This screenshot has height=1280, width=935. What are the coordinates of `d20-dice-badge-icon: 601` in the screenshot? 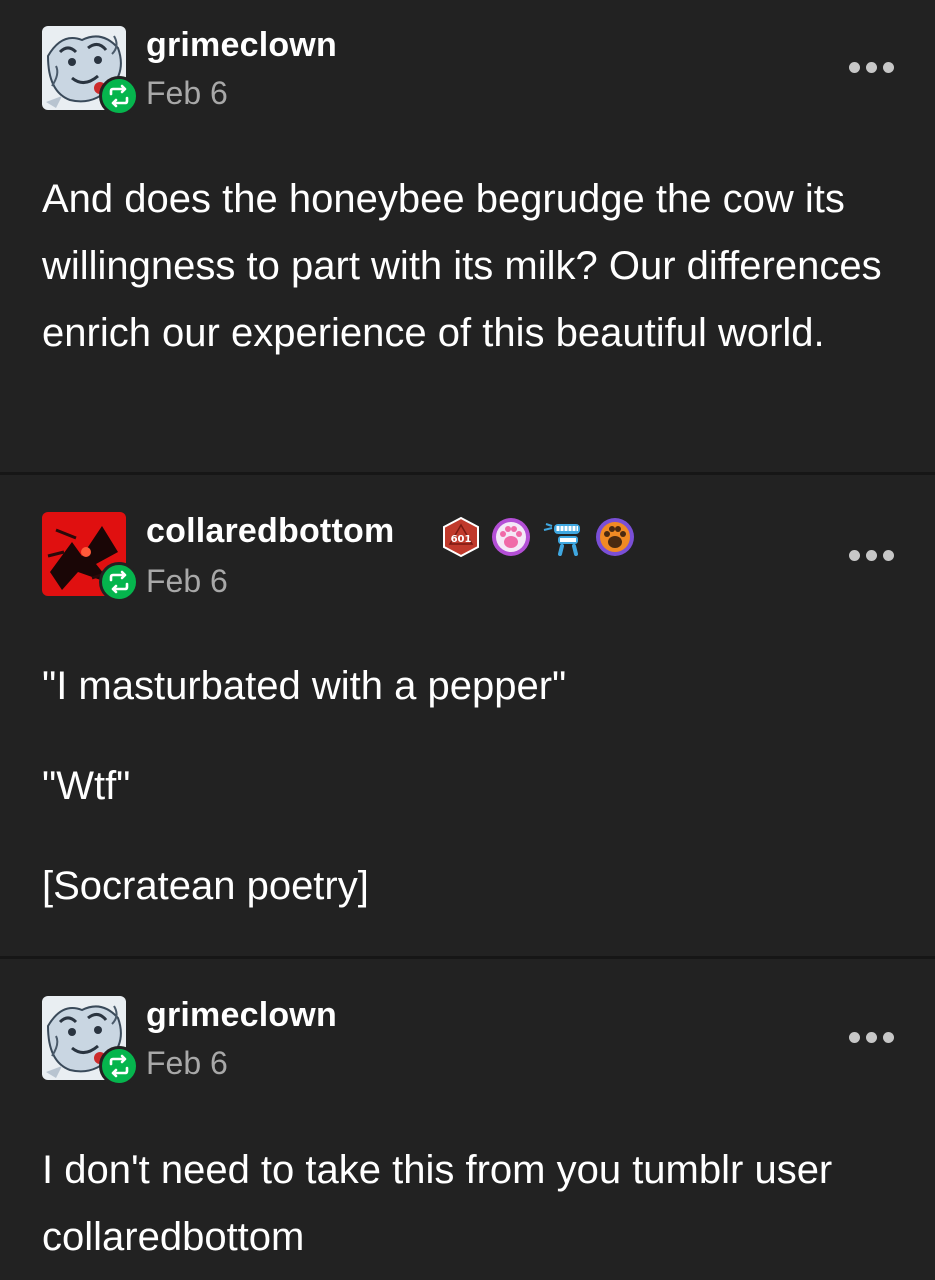 It's located at (461, 537).